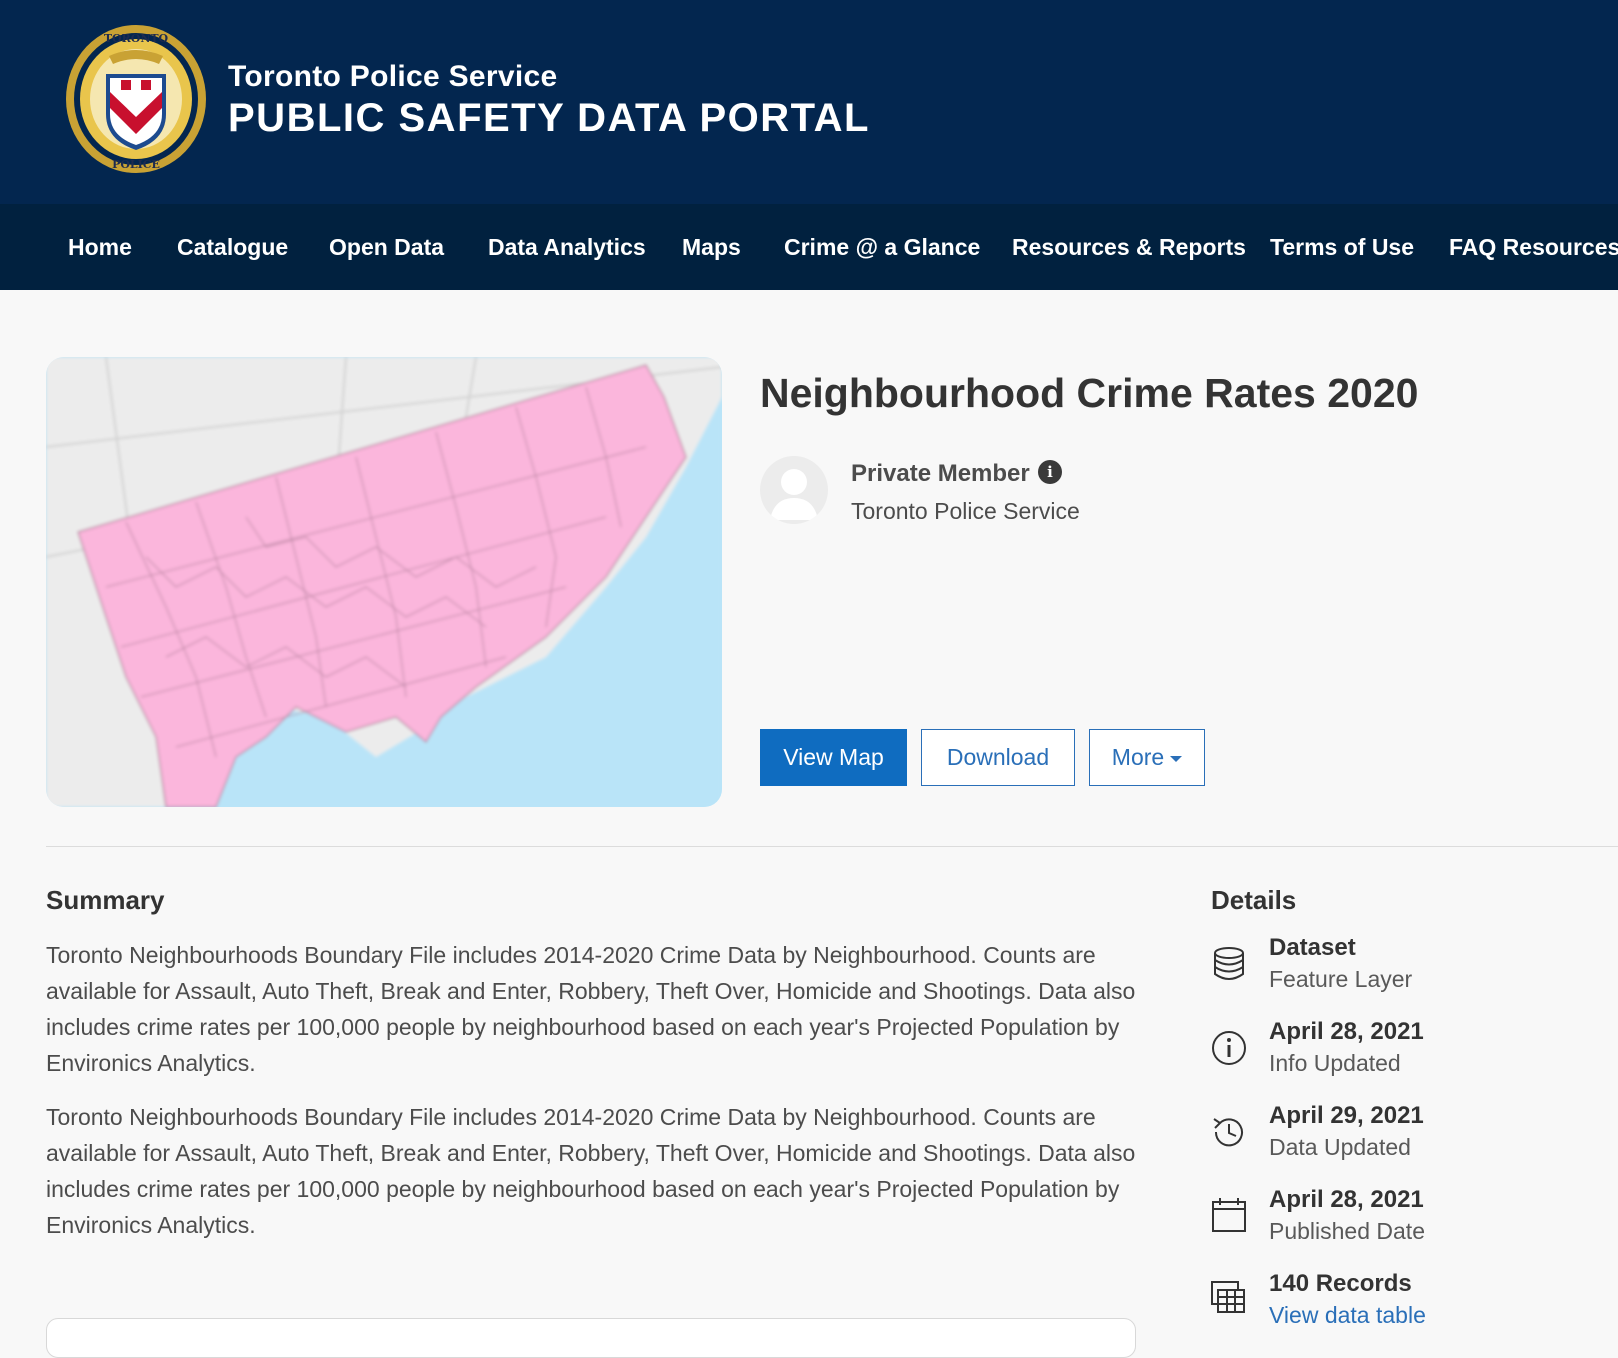 The image size is (1618, 1358). Describe the element at coordinates (384, 582) in the screenshot. I see `map-thumbnail` at that location.